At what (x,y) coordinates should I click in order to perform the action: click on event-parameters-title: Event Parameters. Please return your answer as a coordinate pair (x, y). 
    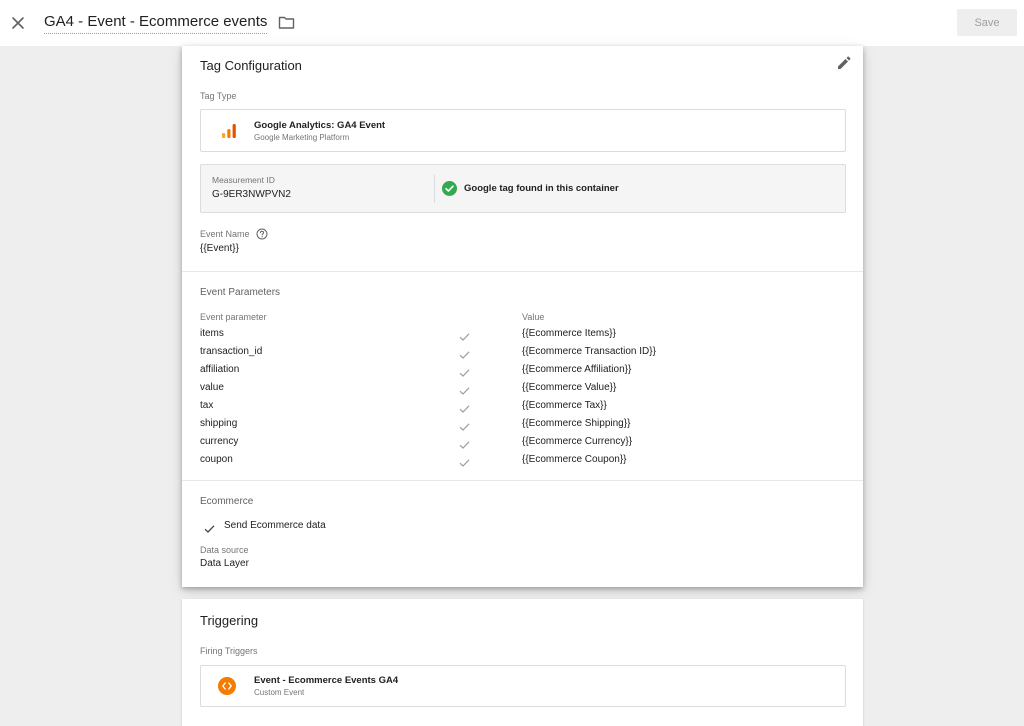
    Looking at the image, I should click on (240, 292).